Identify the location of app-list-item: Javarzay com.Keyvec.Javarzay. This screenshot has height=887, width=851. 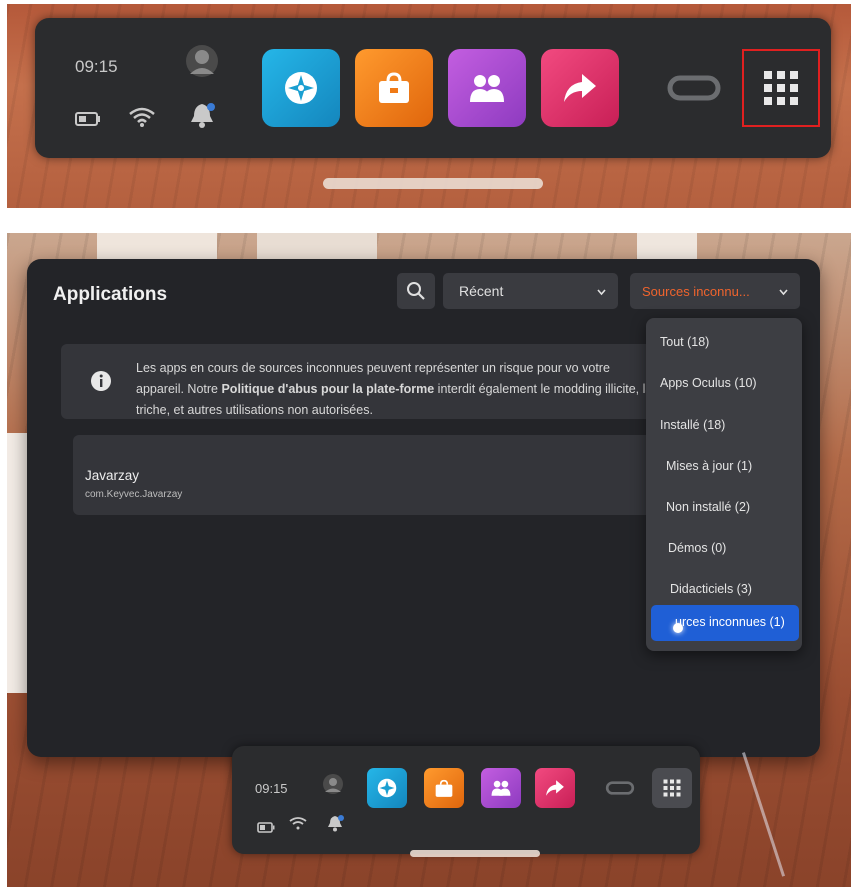
(363, 475).